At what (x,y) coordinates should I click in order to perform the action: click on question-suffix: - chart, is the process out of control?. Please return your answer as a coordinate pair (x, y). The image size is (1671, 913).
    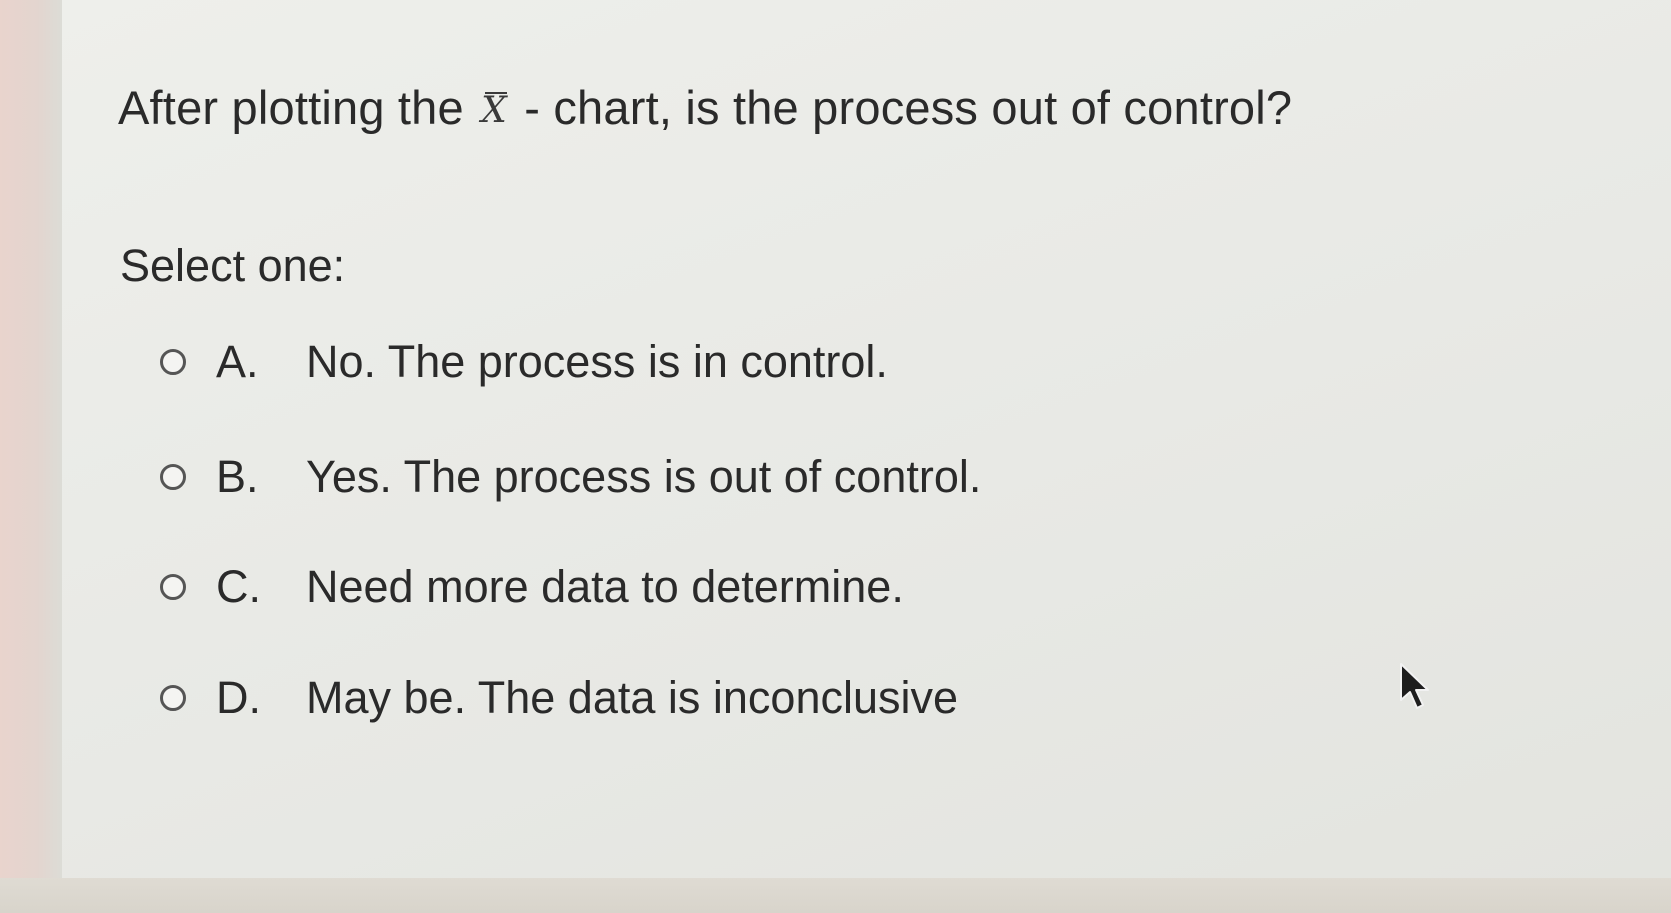
    Looking at the image, I should click on (908, 107).